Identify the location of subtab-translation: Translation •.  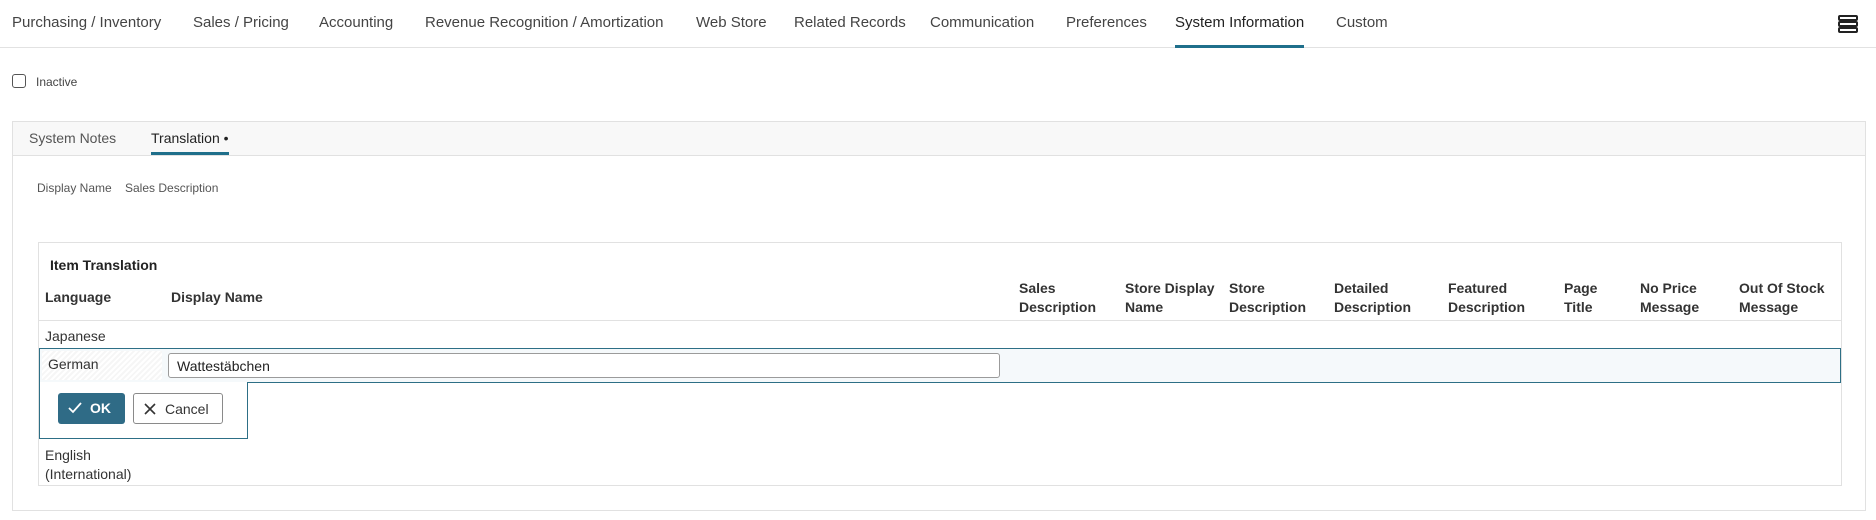
(190, 138).